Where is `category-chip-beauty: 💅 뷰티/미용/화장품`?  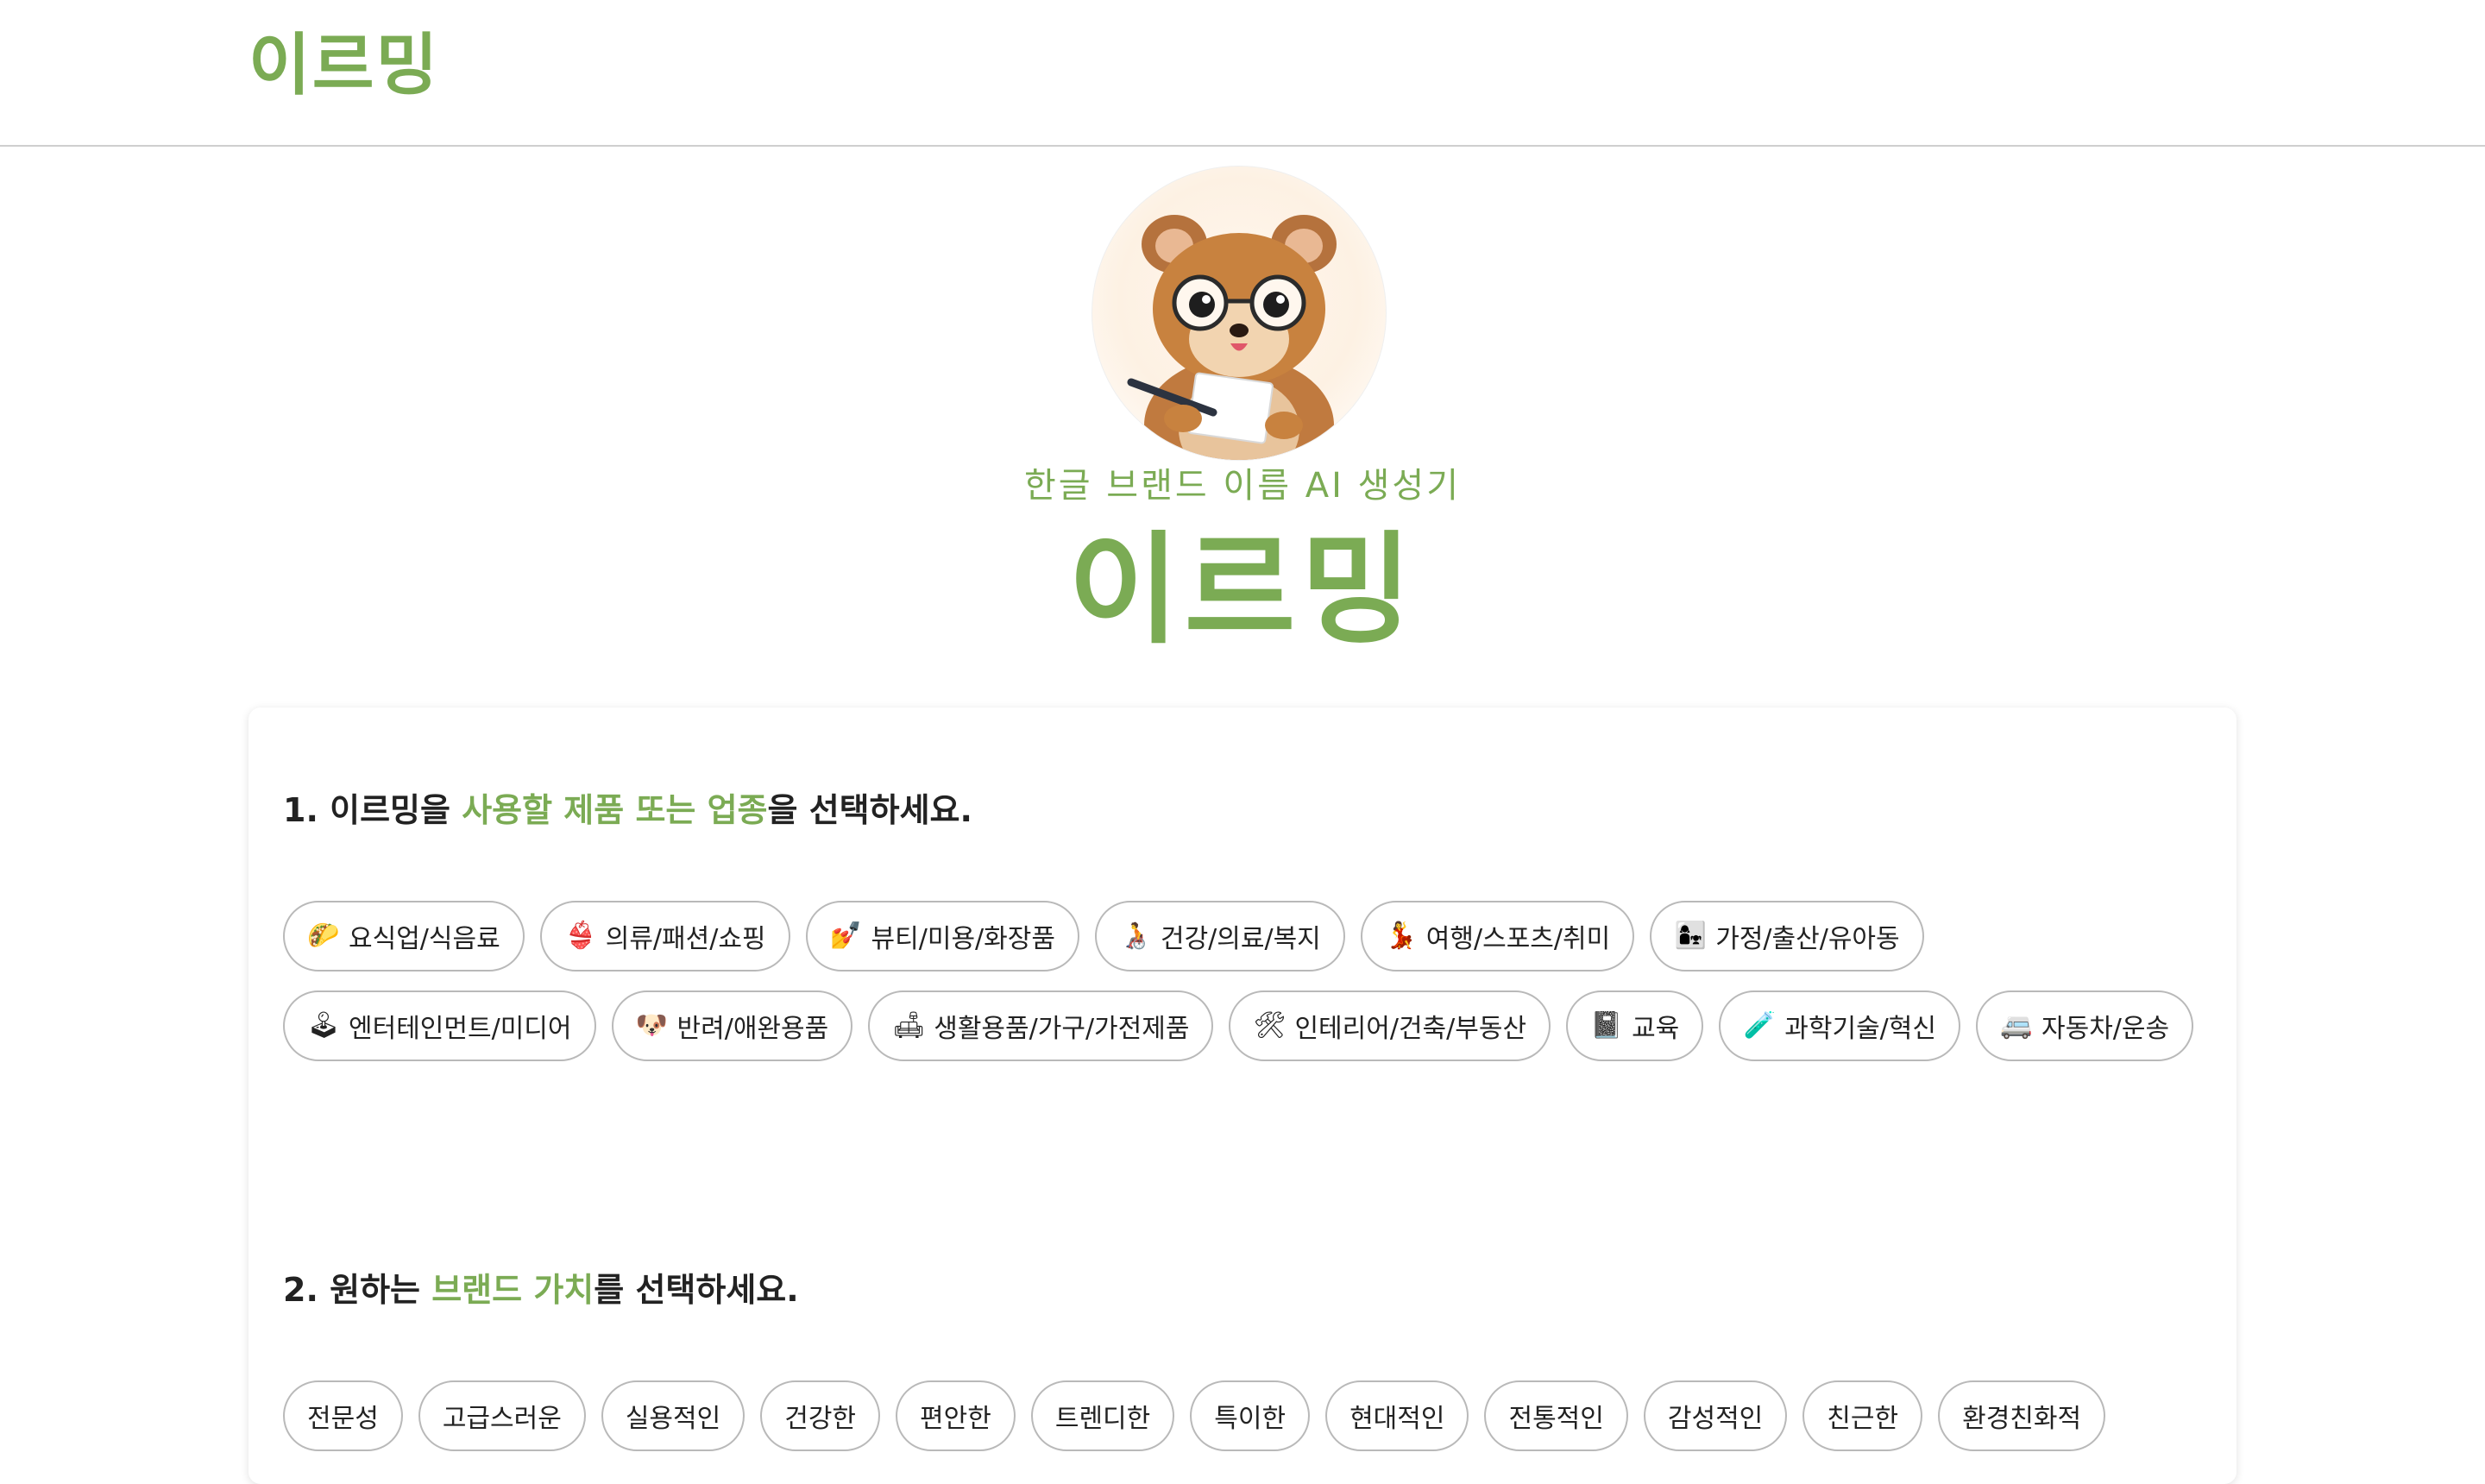 category-chip-beauty: 💅 뷰티/미용/화장품 is located at coordinates (942, 937).